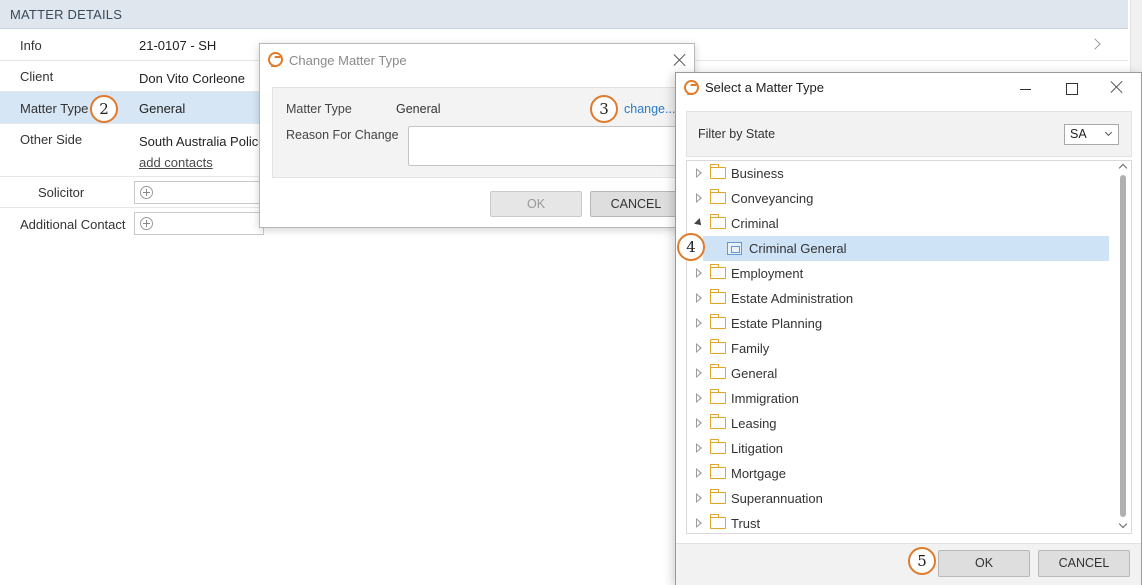  What do you see at coordinates (777, 498) in the screenshot?
I see `tree-item-label: Superannuation` at bounding box center [777, 498].